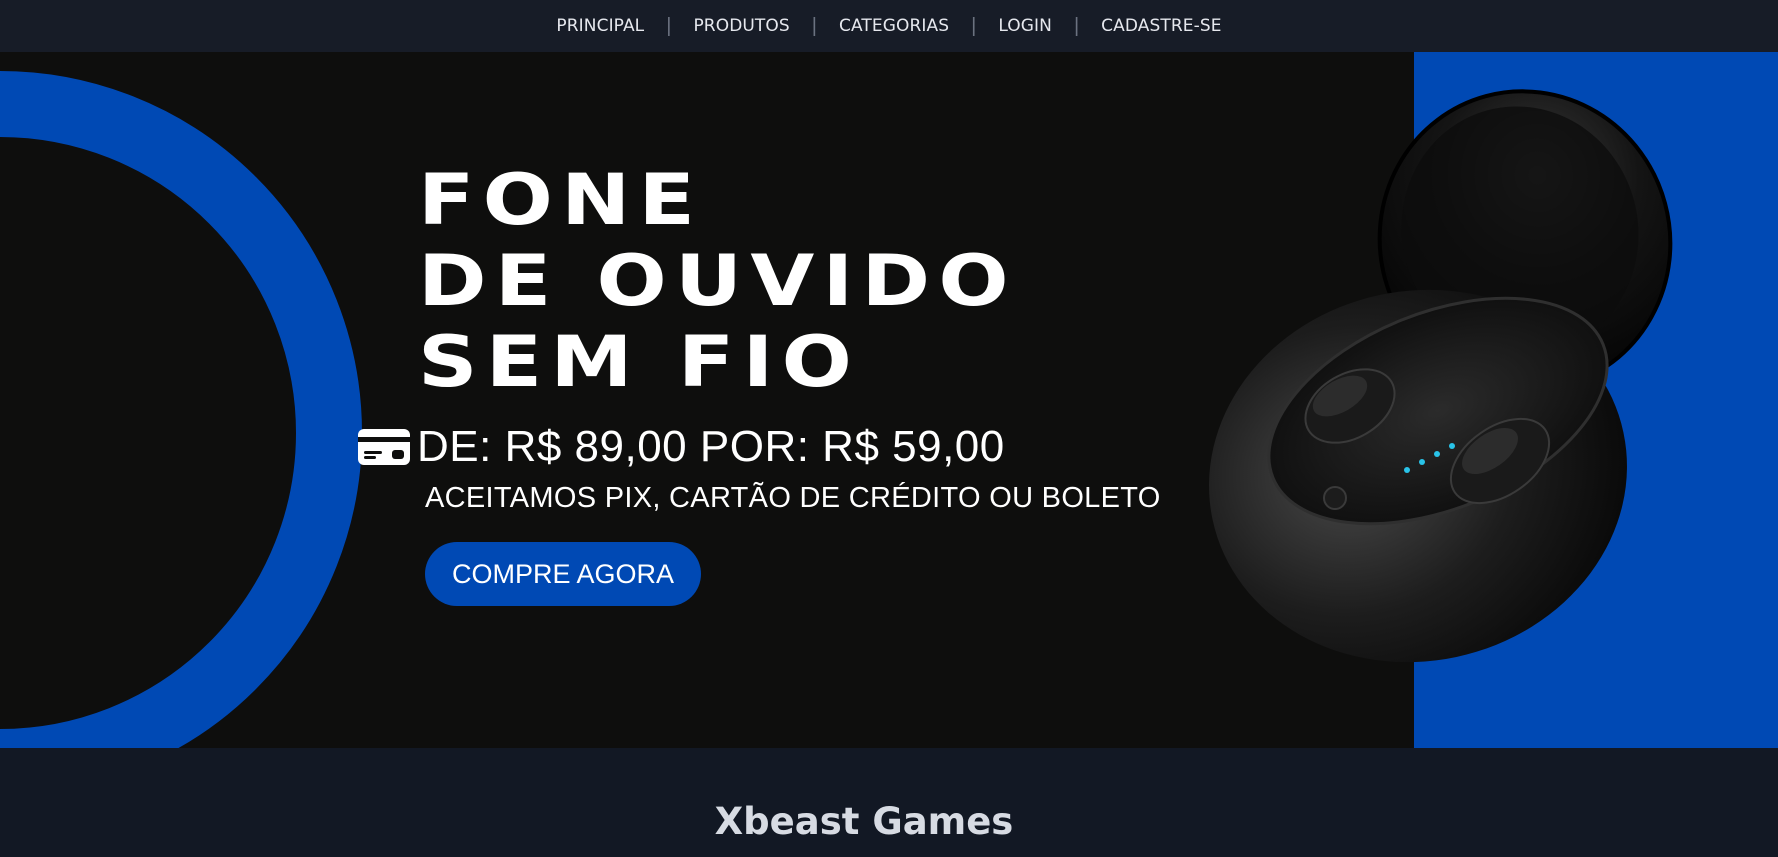  I want to click on hero-title-line: FONE, so click(561, 200).